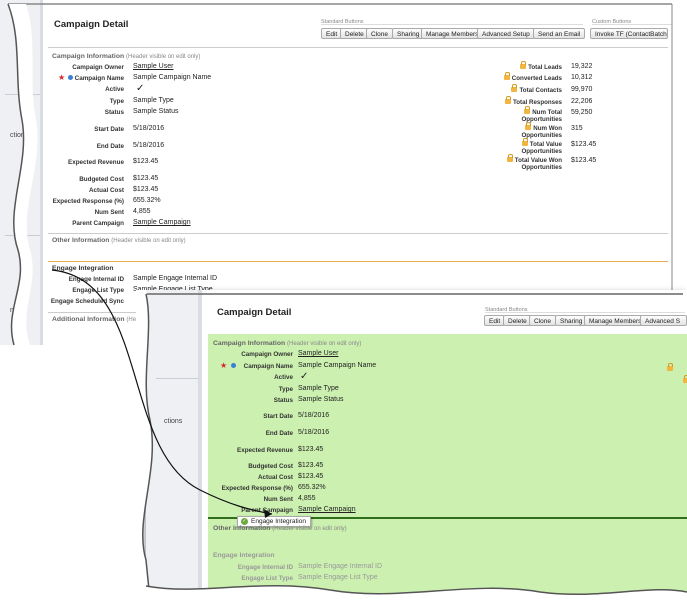  What do you see at coordinates (172, 77) in the screenshot?
I see `back-value-campaign-name: Sample Campaign Name` at bounding box center [172, 77].